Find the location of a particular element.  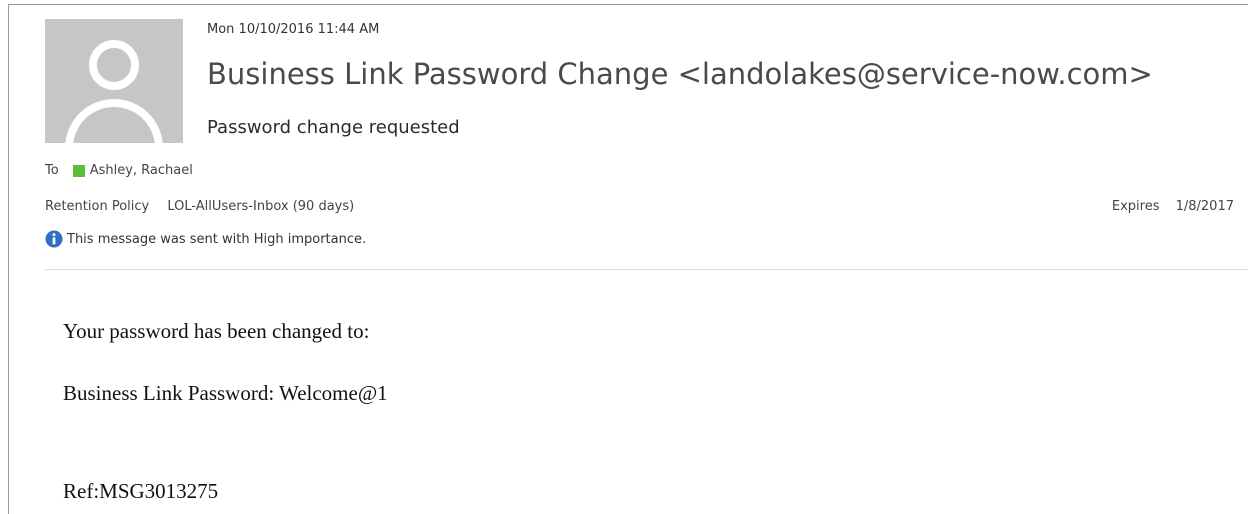

expires-label: Expires is located at coordinates (1135, 206).